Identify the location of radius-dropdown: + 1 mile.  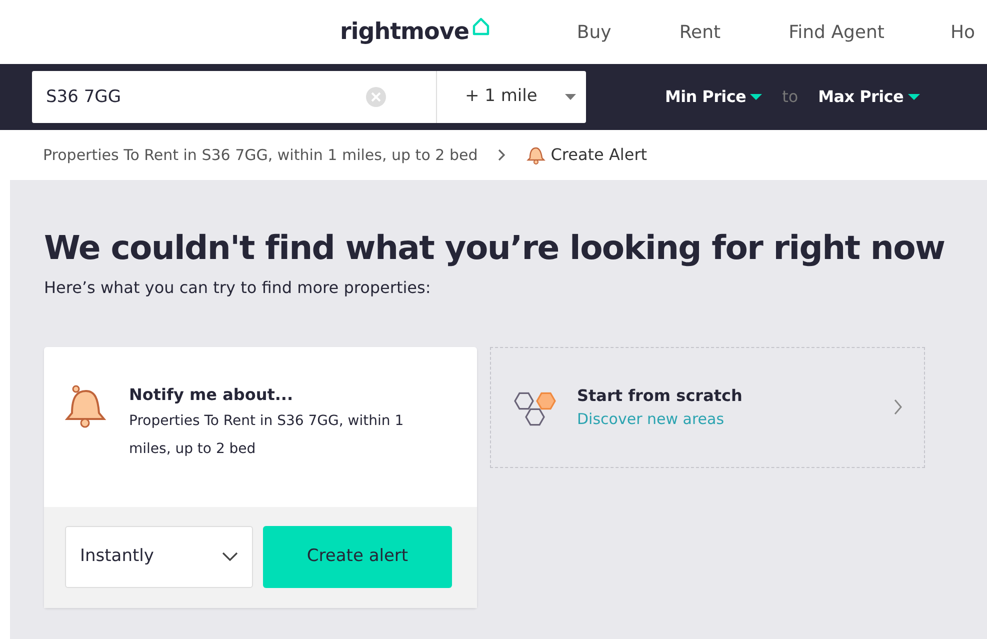
(511, 97).